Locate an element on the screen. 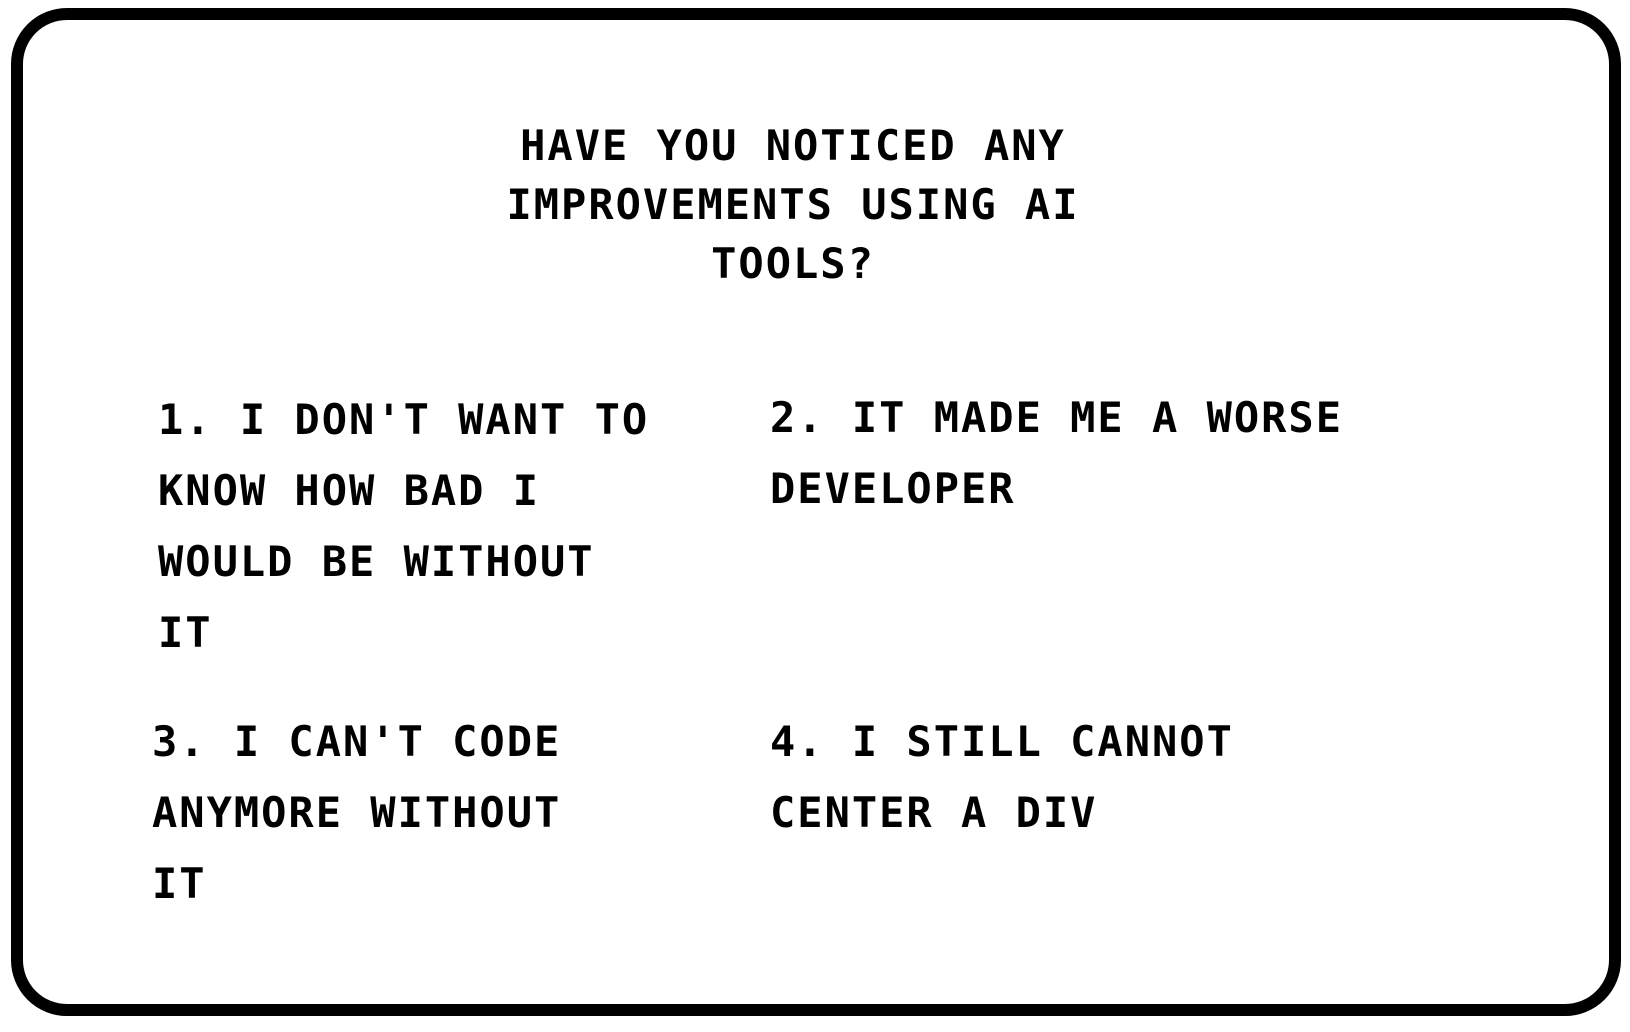 The image size is (1630, 1032). question-line: IMPROVEMENTS USING AI is located at coordinates (793, 204).